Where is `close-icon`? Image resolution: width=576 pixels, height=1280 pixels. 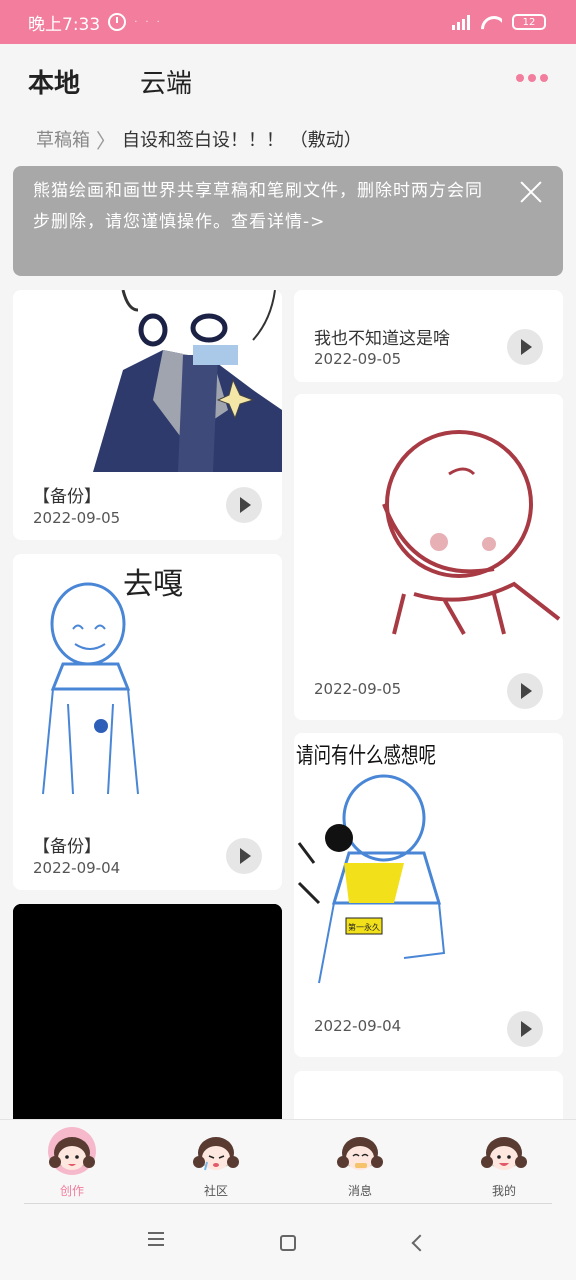 close-icon is located at coordinates (531, 192).